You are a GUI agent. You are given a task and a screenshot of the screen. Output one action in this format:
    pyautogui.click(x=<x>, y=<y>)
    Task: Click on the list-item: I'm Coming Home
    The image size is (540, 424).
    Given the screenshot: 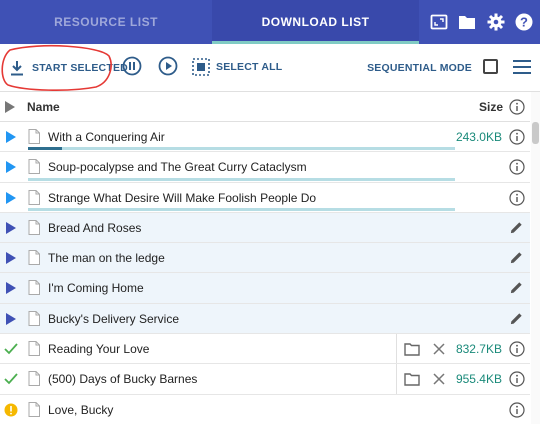 What is the action you would take?
    pyautogui.click(x=265, y=288)
    